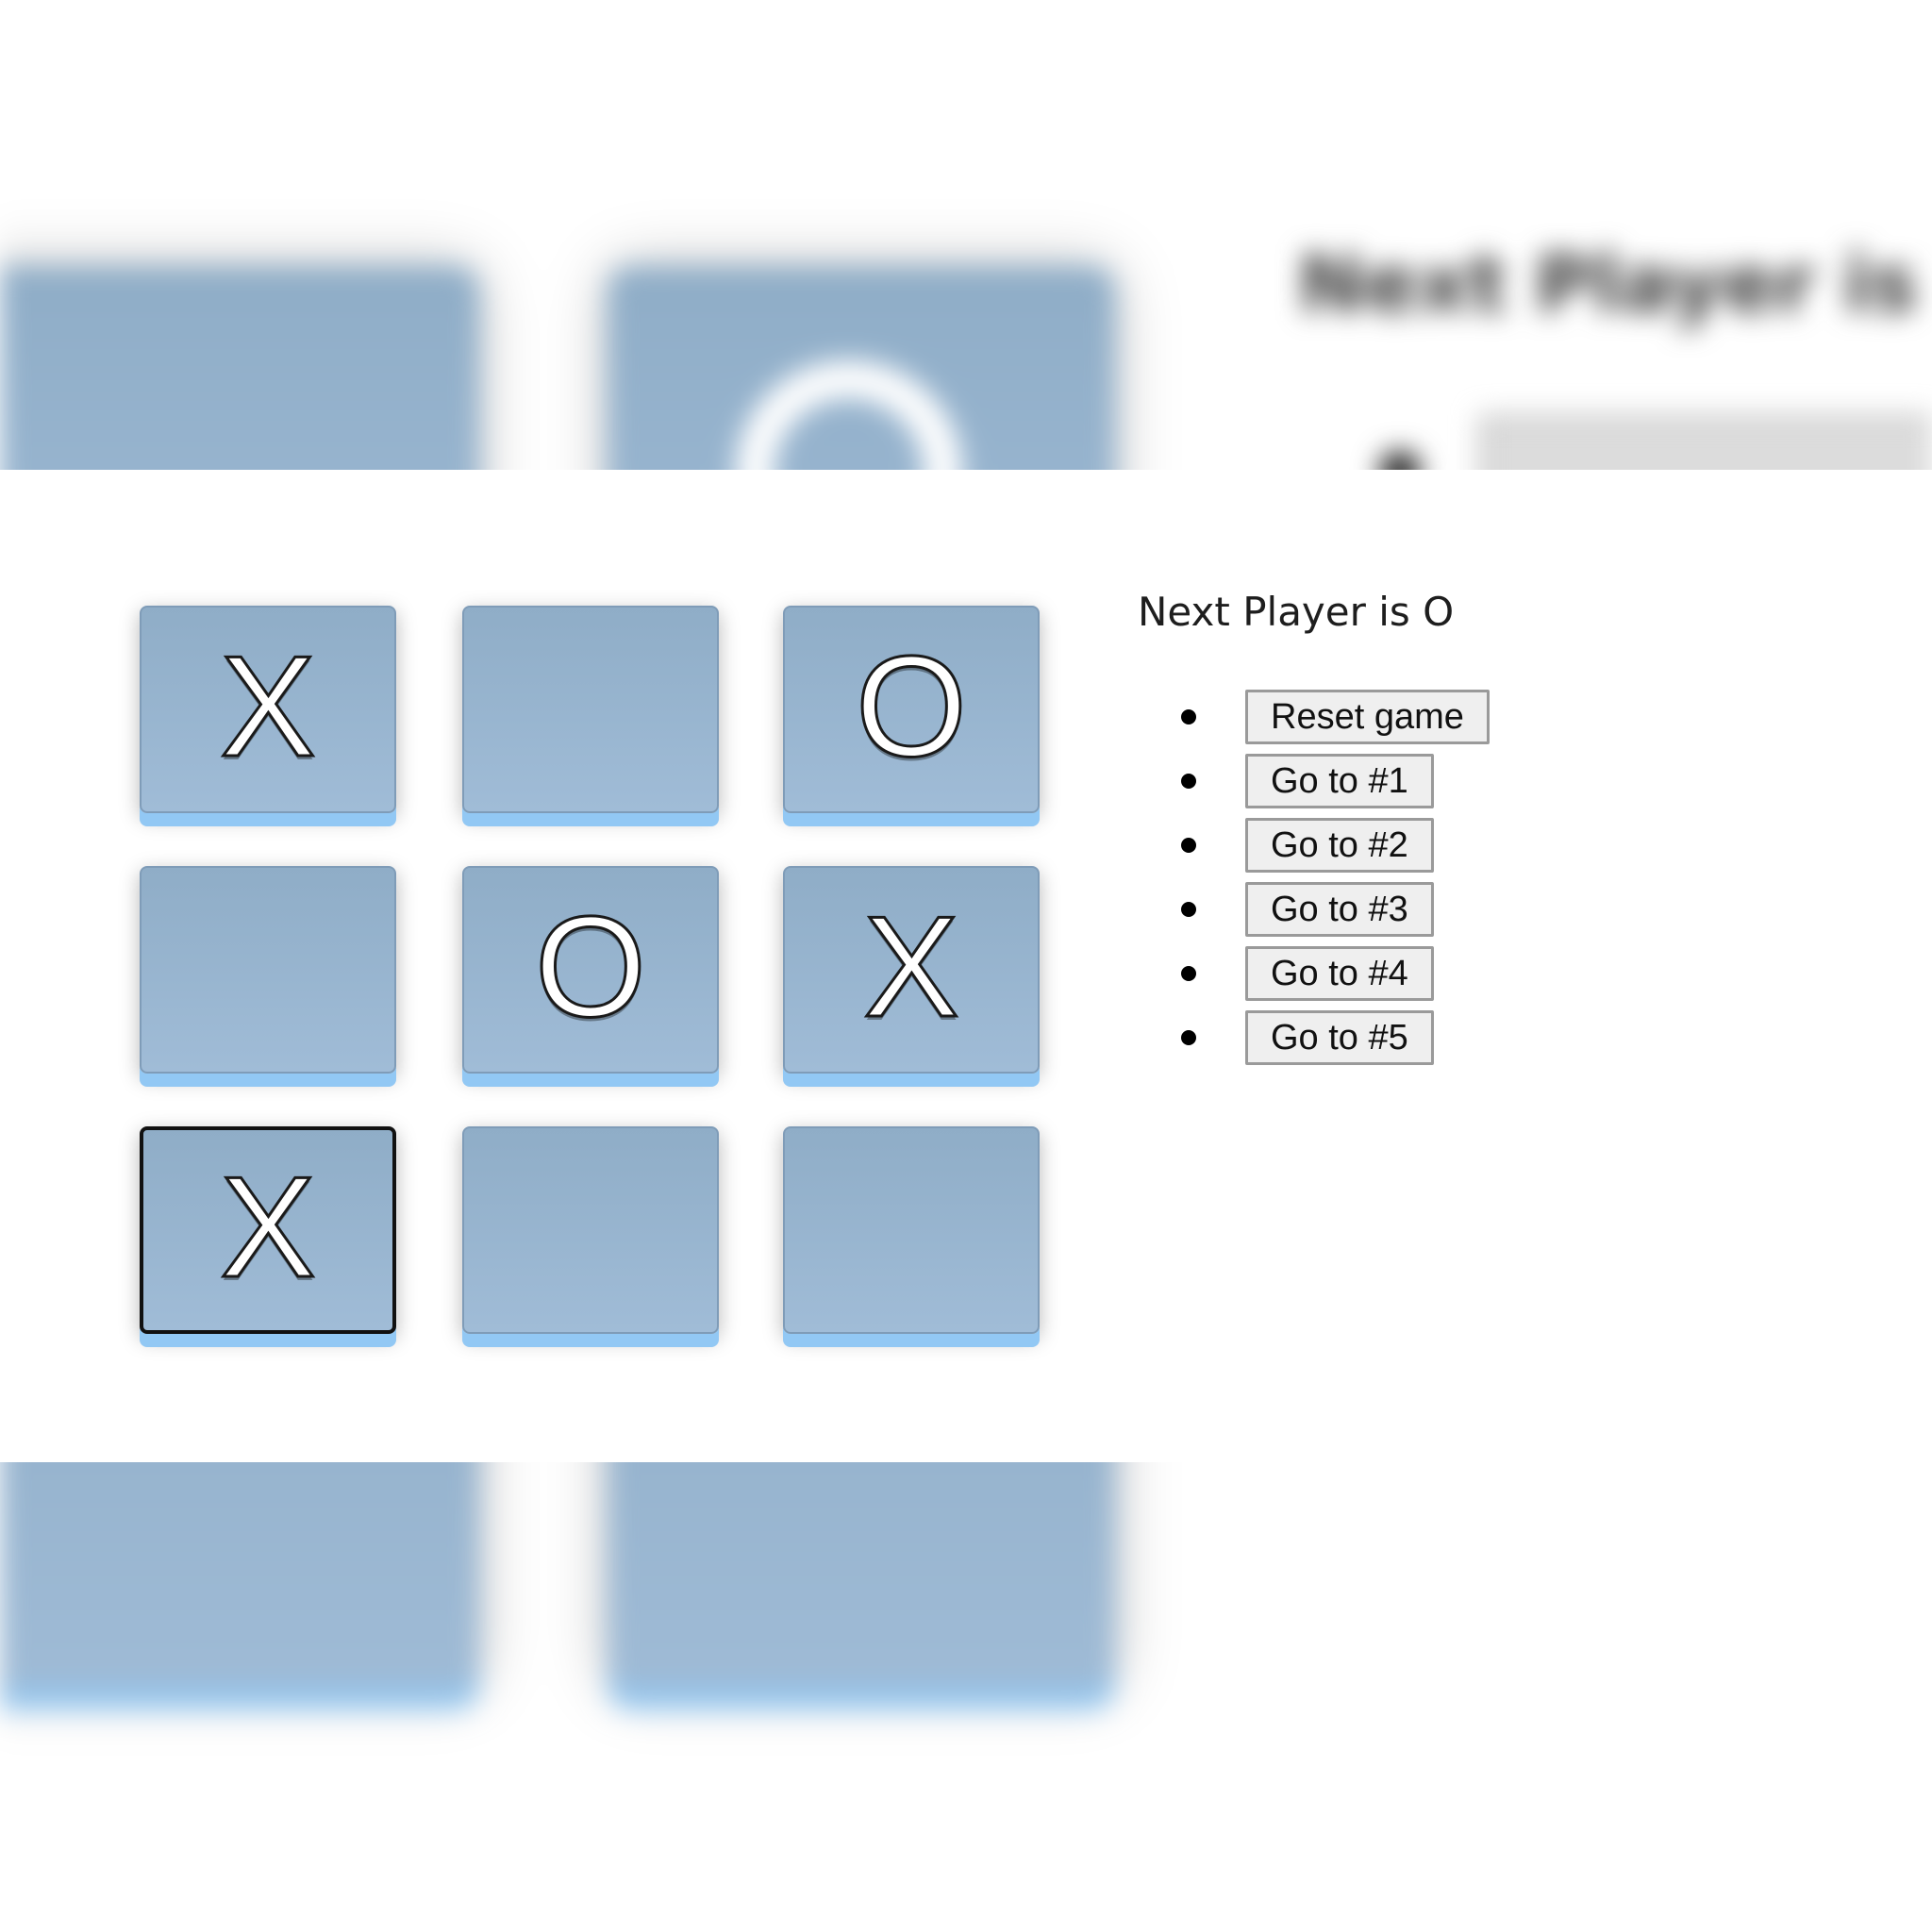 This screenshot has width=1932, height=1932. I want to click on go-to-move-1-button: Go to #1, so click(1339, 781).